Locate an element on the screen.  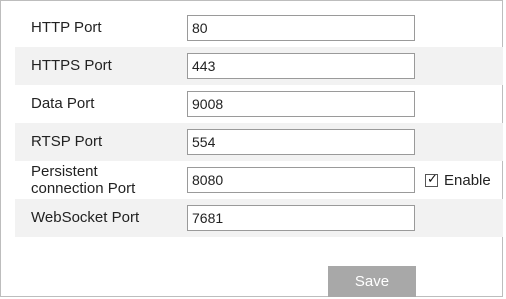
data-port-label: Data Port is located at coordinates (63, 103).